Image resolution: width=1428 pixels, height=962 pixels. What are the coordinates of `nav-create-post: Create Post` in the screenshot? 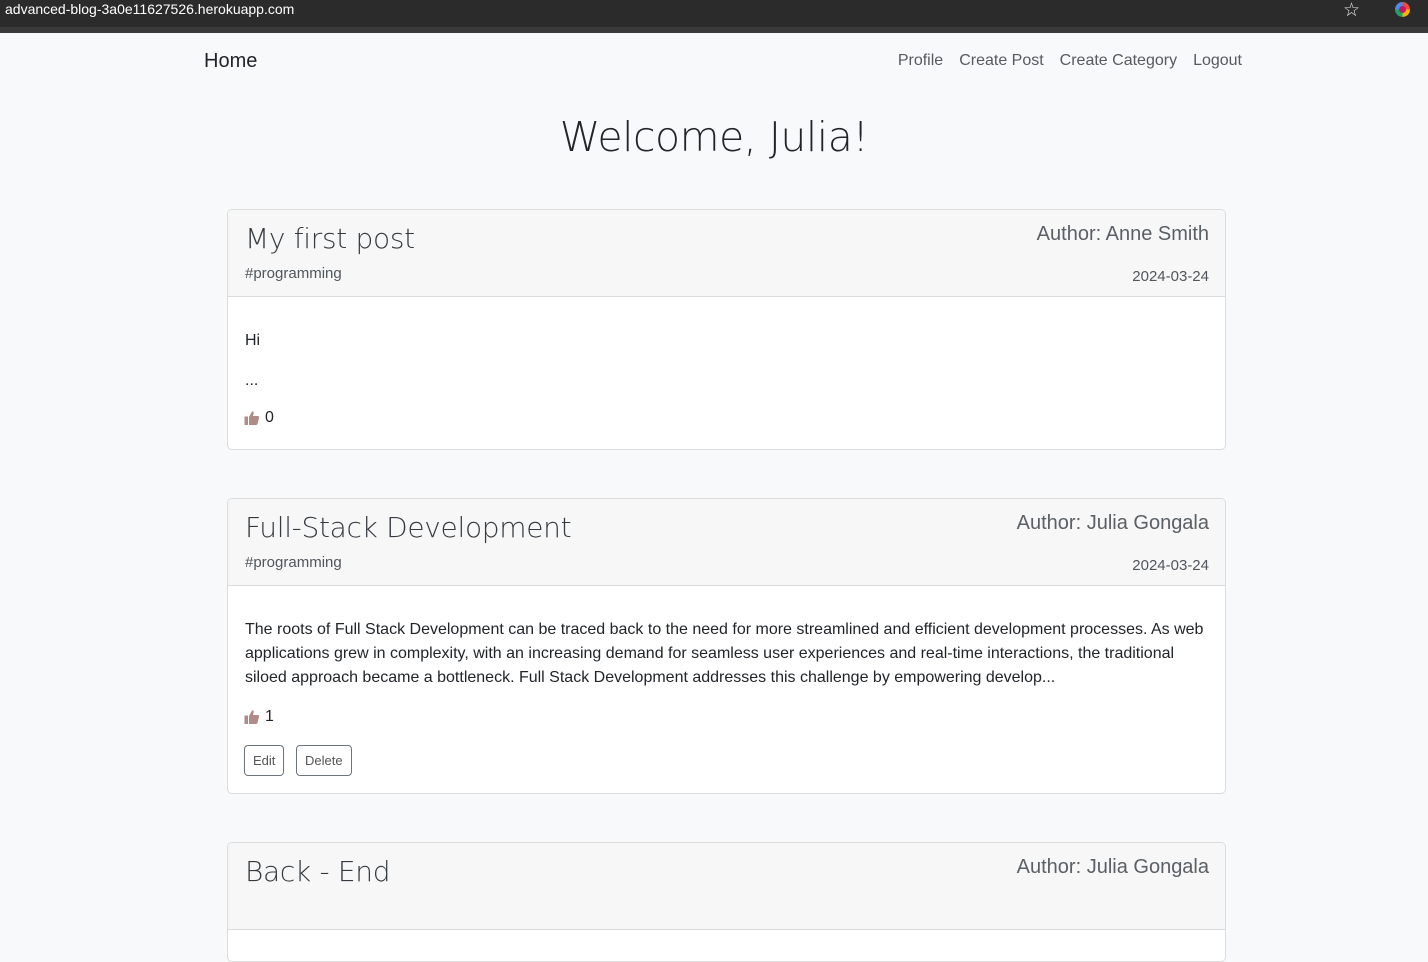 It's located at (1001, 61).